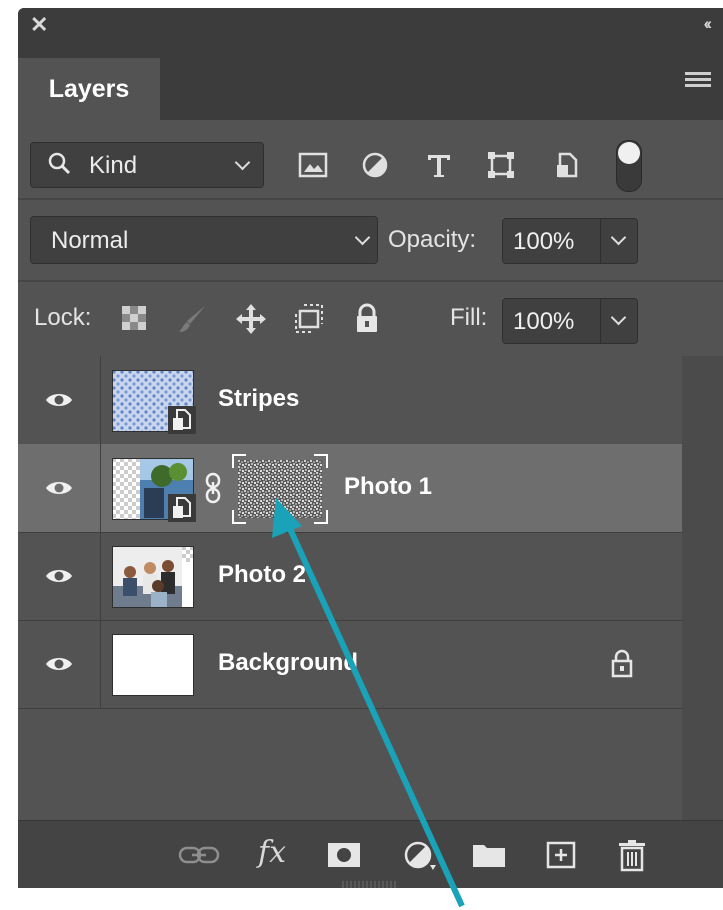 The width and height of the screenshot is (723, 910). Describe the element at coordinates (147, 165) in the screenshot. I see `filter-kind-select: Kind` at that location.